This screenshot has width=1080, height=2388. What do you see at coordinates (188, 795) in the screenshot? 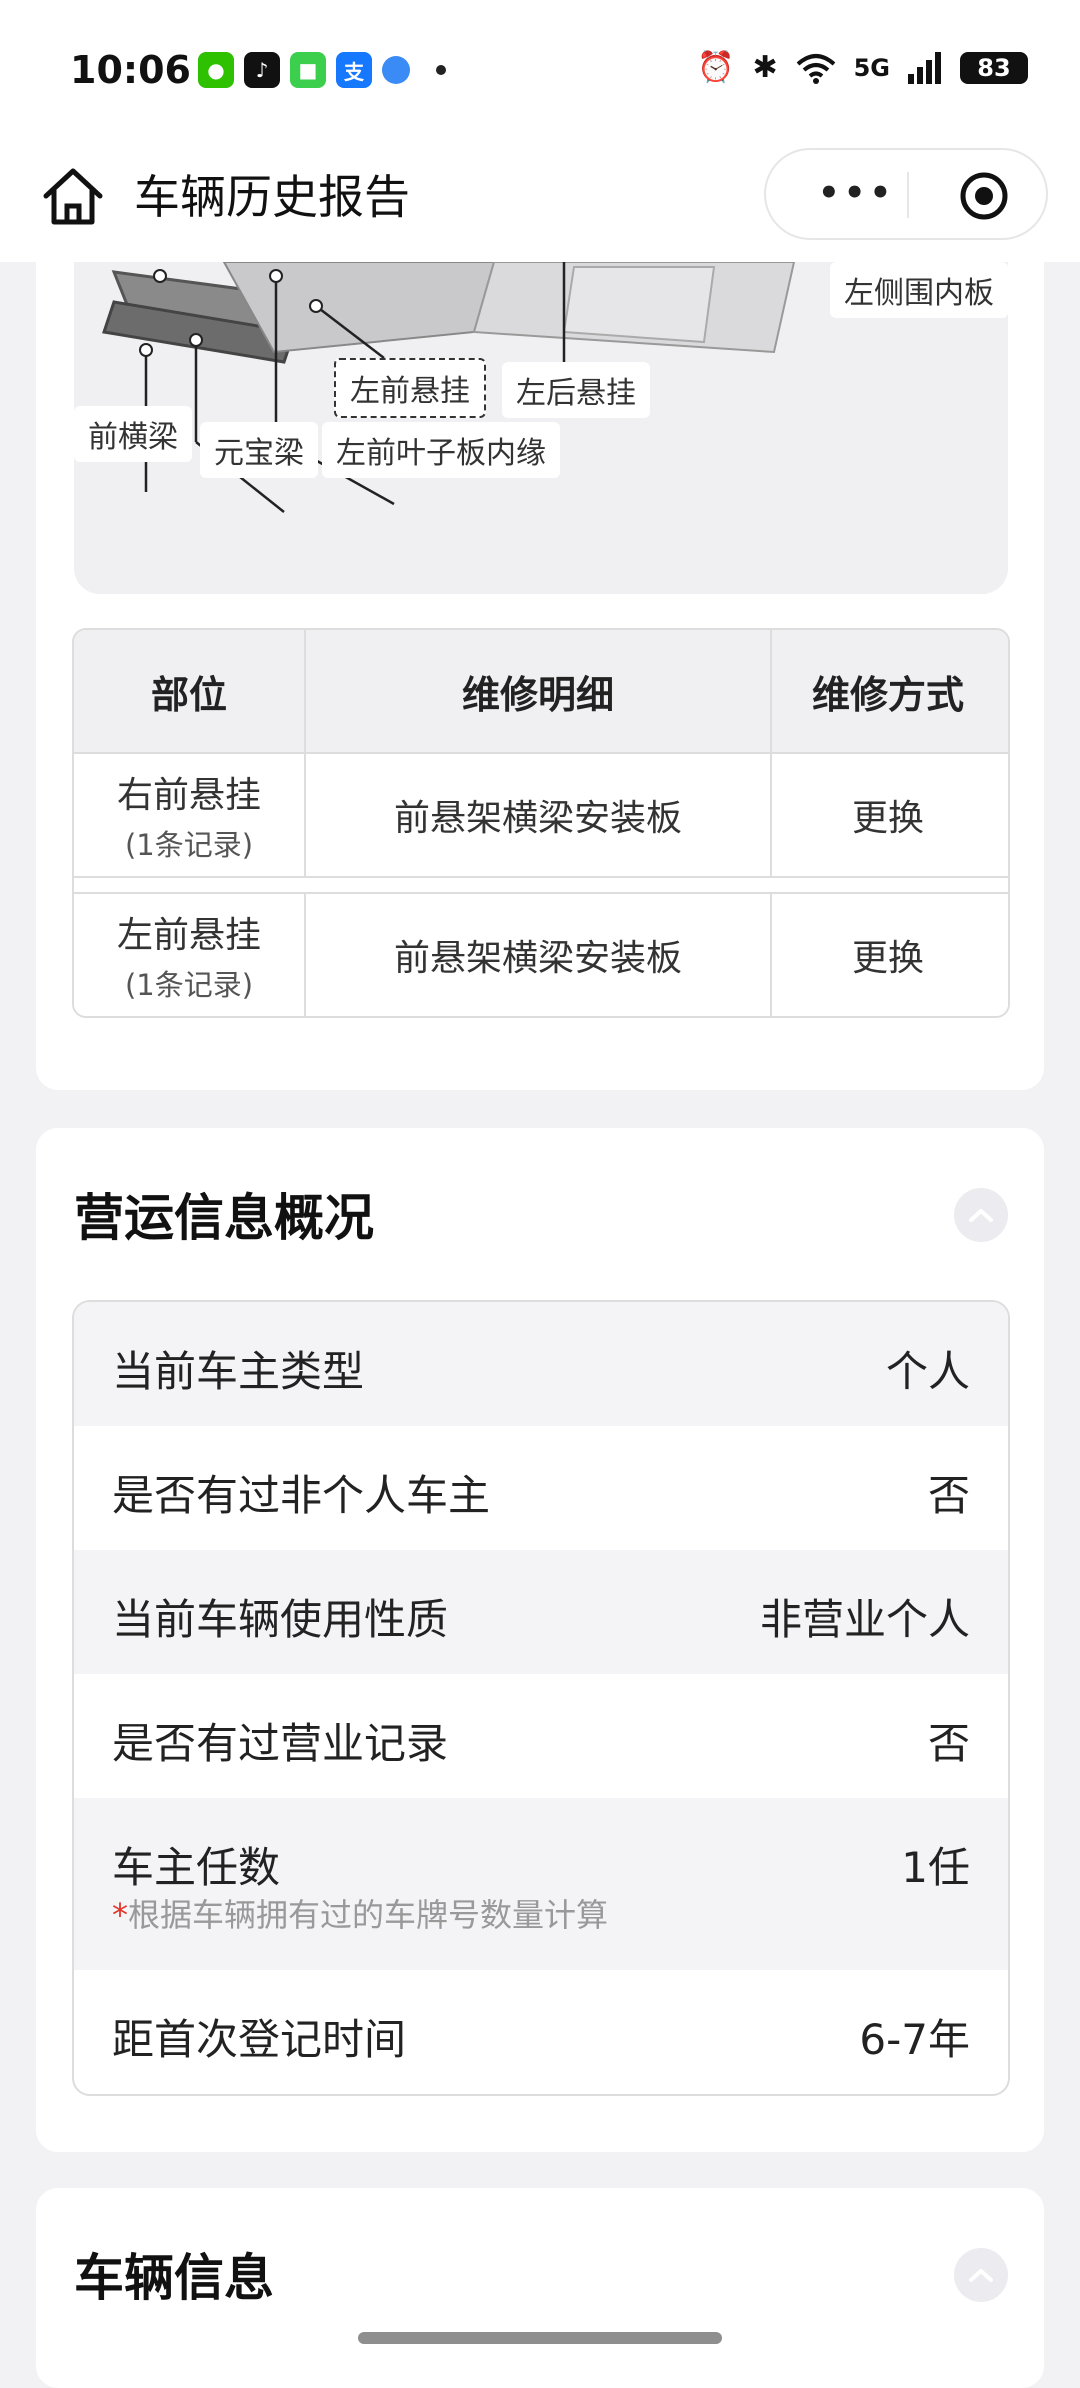
I see `row-part: 右前悬挂` at bounding box center [188, 795].